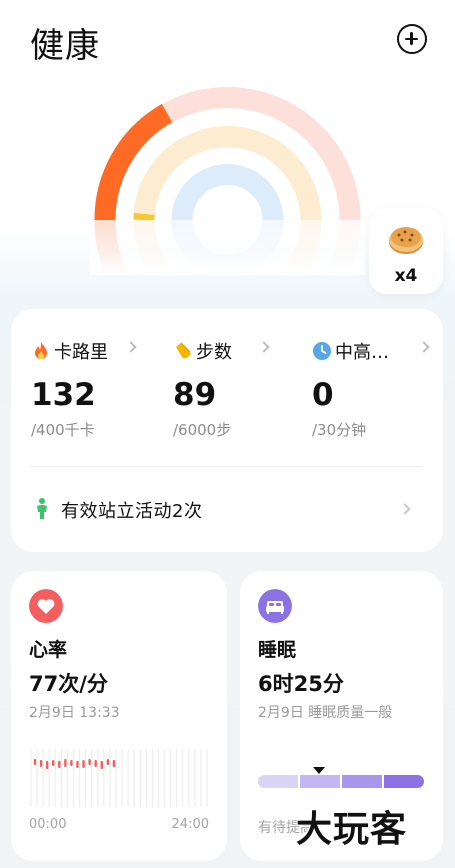 This screenshot has height=868, width=455. I want to click on stand-activity-text: 有效站立活动2次, so click(132, 511).